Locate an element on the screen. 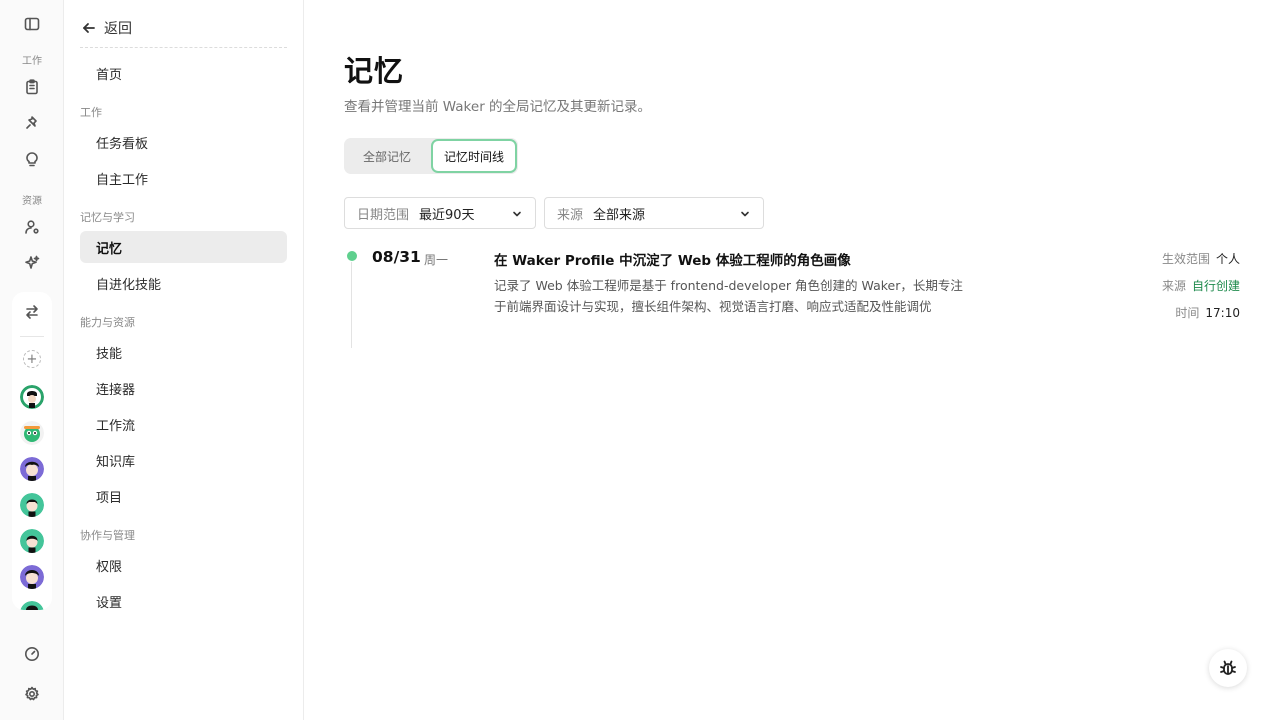  back-button: 返回 is located at coordinates (183, 28).